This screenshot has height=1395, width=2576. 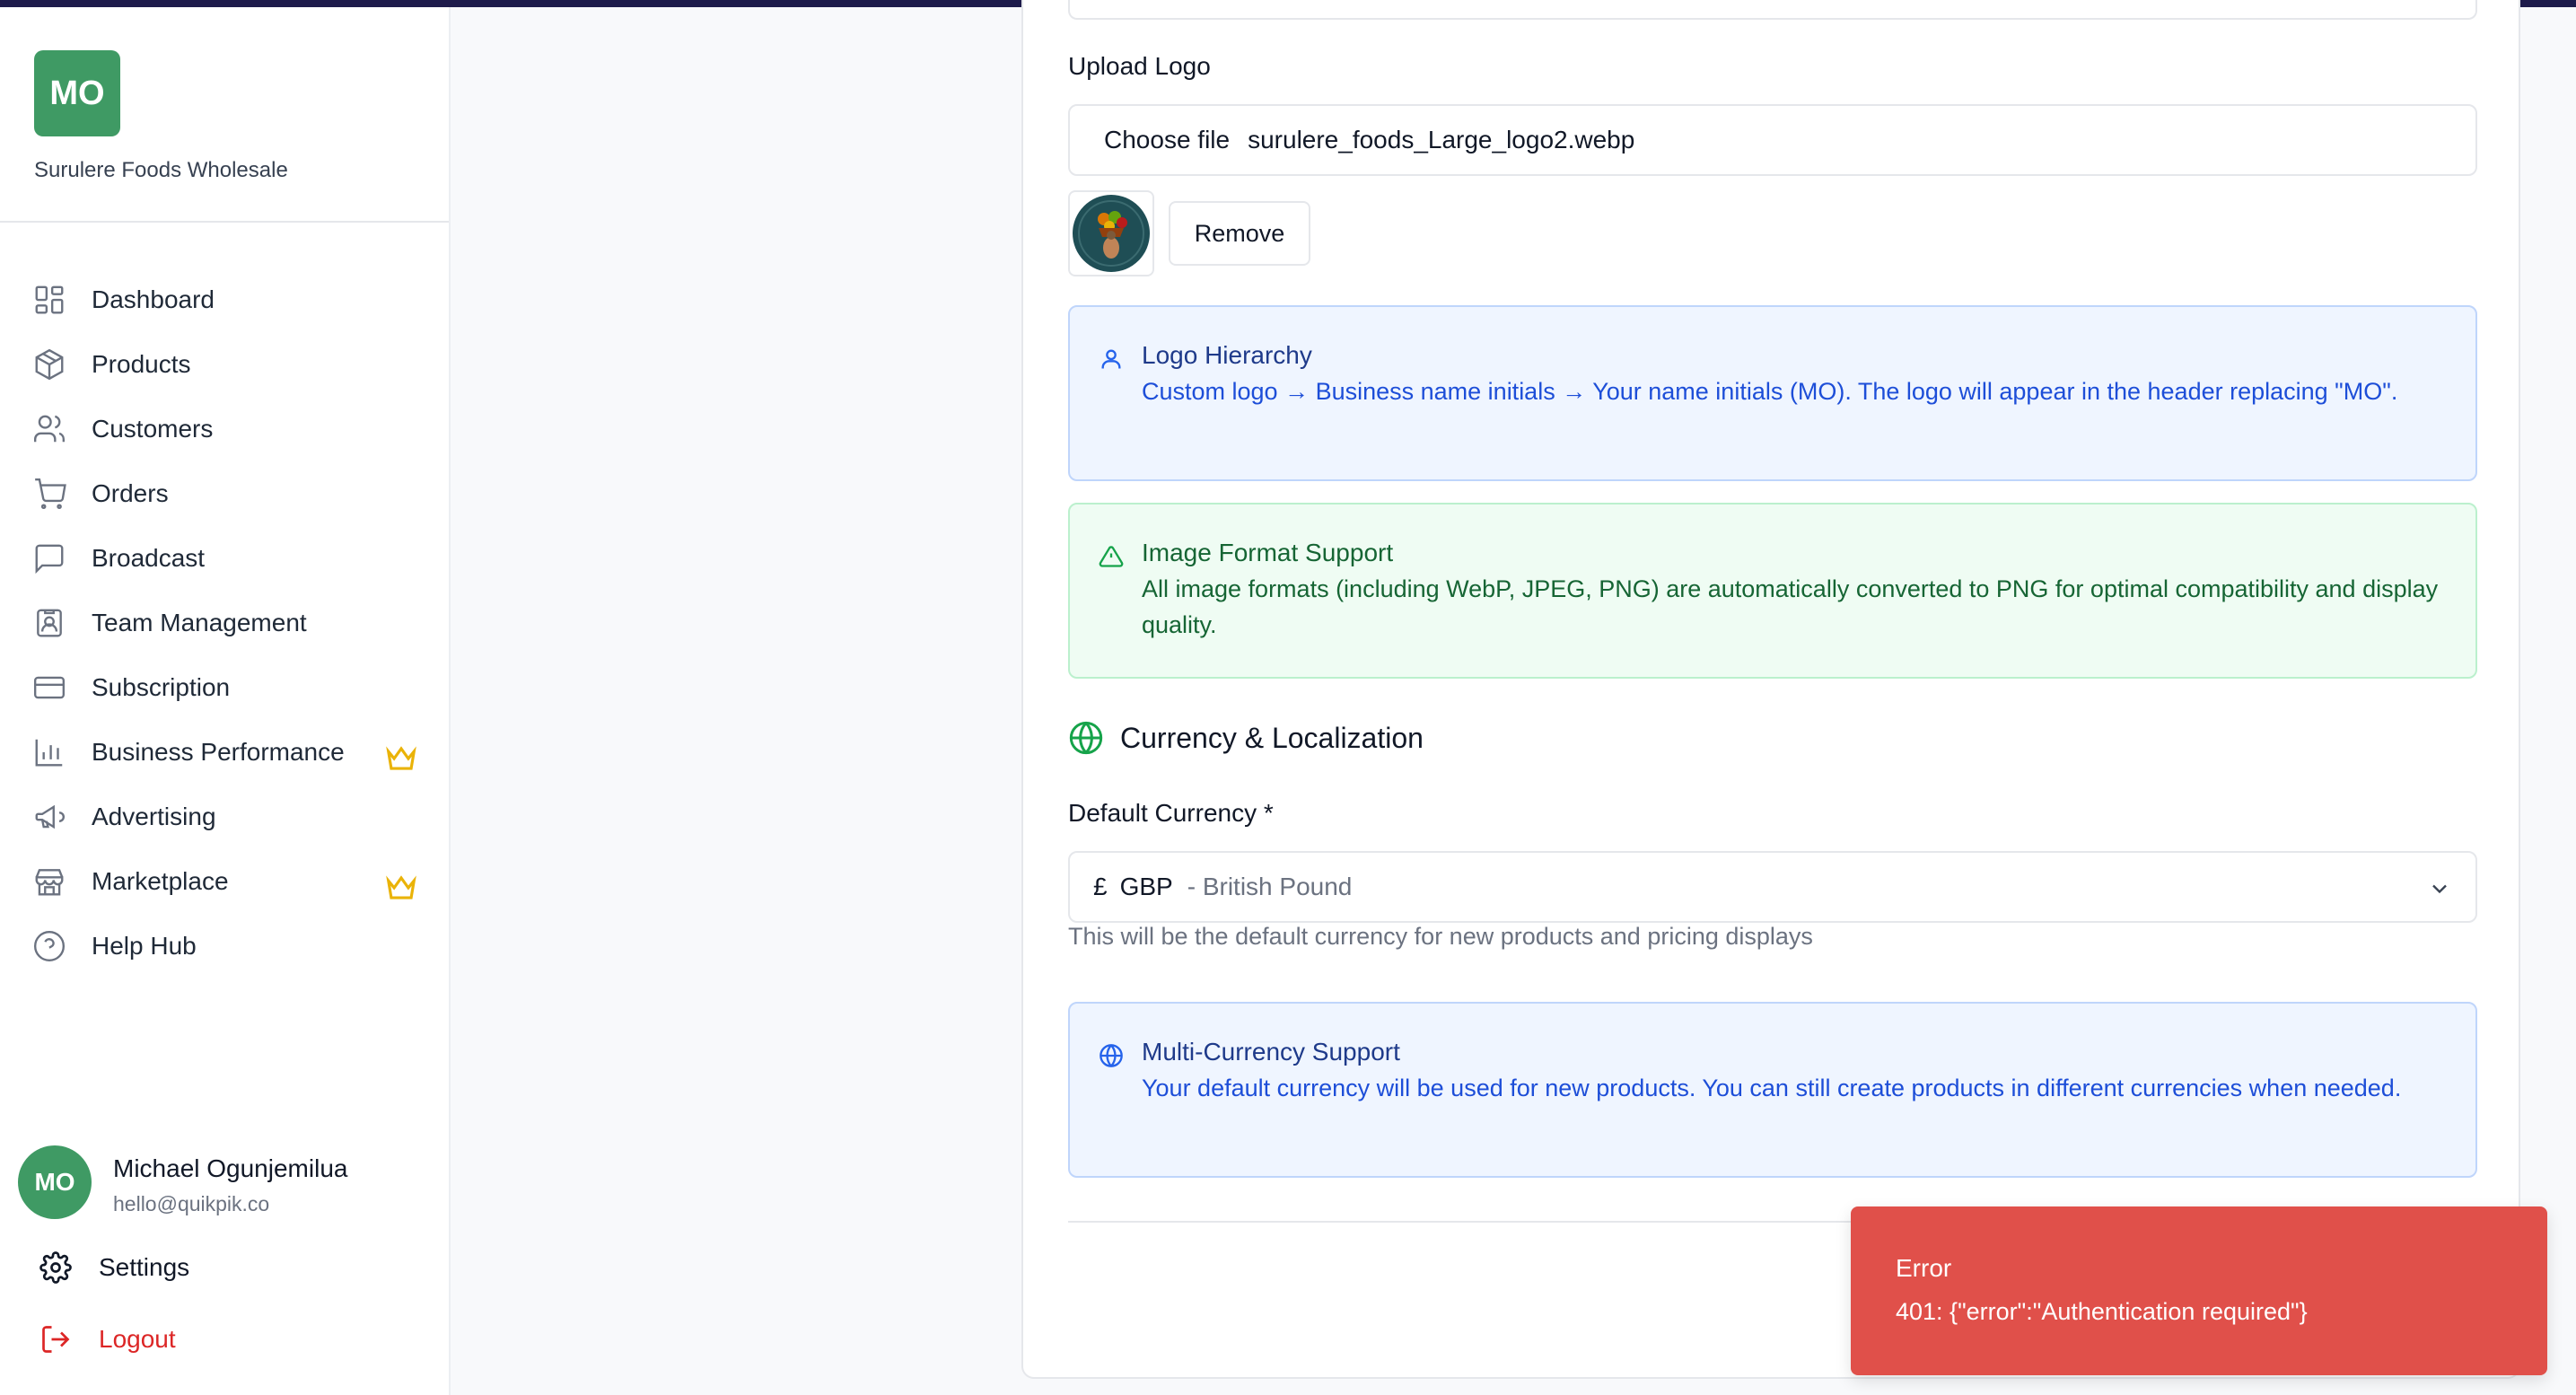 I want to click on avatar: MO, so click(x=55, y=1182).